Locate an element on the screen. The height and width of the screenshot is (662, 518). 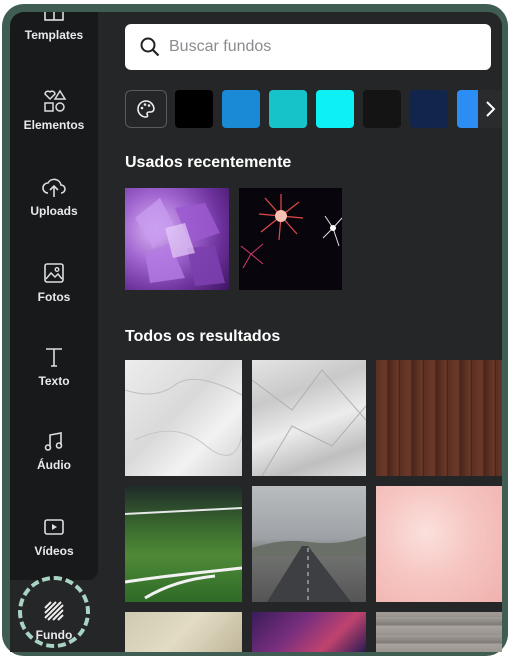
sidebar-item-label: Texto is located at coordinates (54, 381).